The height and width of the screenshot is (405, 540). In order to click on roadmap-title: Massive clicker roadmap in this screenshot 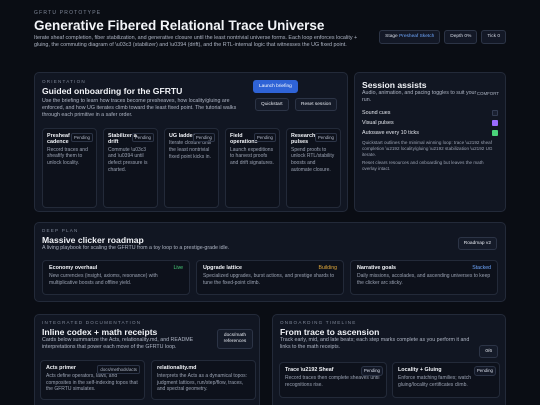, I will do `click(93, 240)`.